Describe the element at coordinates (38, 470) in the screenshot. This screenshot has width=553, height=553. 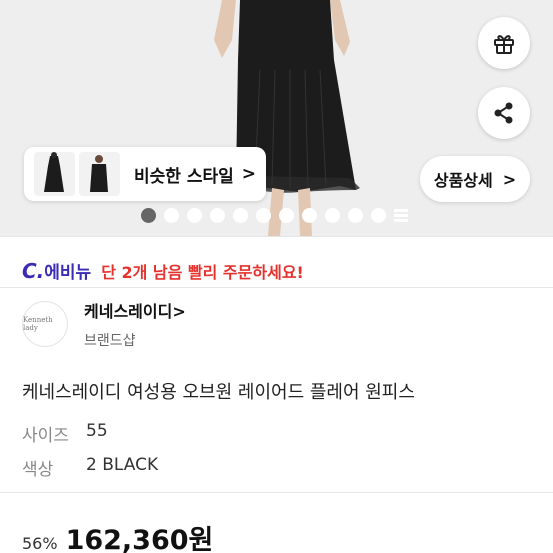
I see `option-key: 색상` at that location.